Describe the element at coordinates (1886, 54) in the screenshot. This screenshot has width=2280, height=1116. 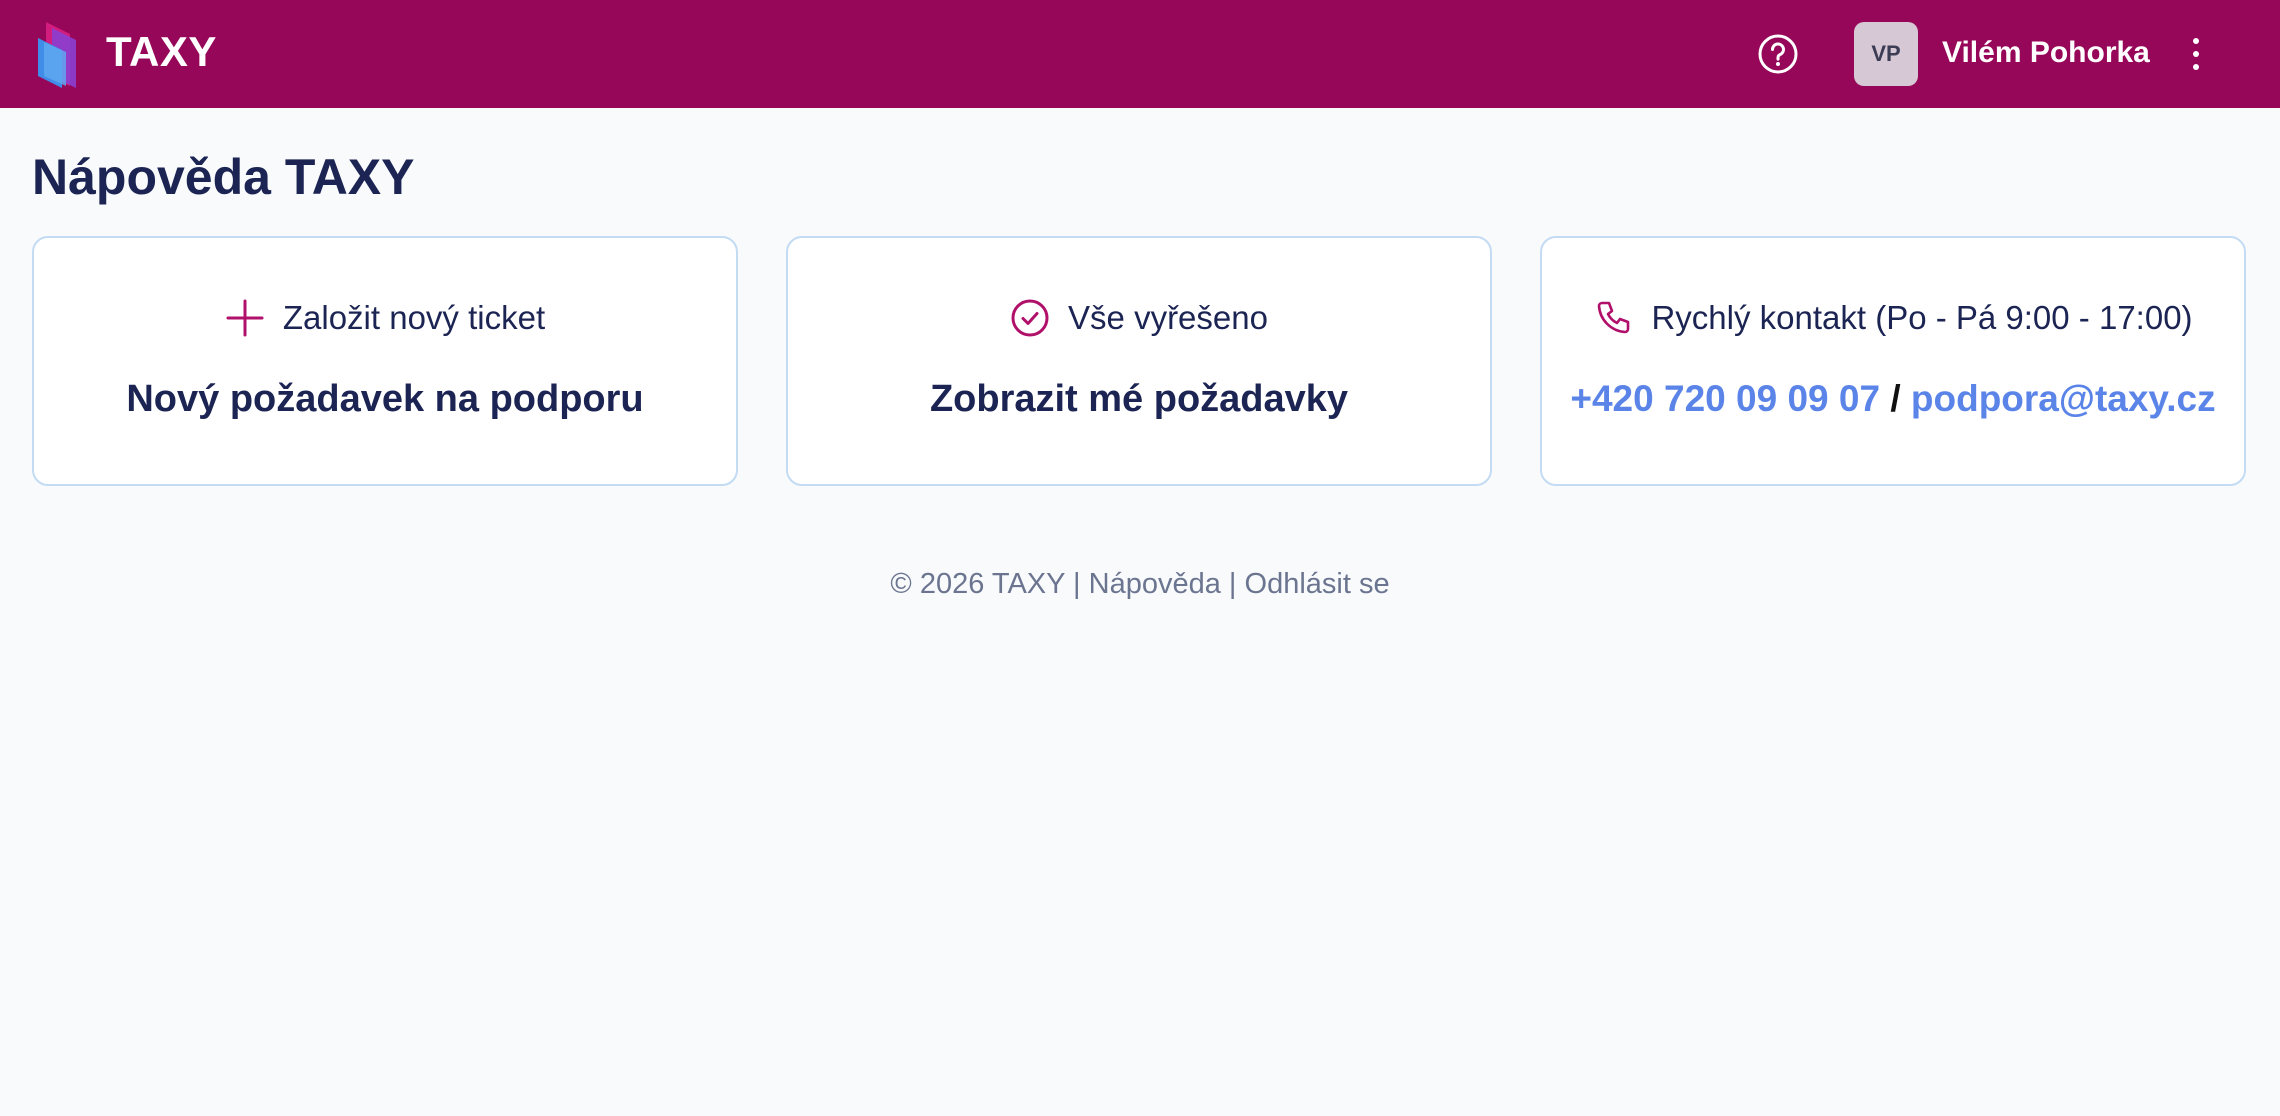
I see `user-avatar: VP` at that location.